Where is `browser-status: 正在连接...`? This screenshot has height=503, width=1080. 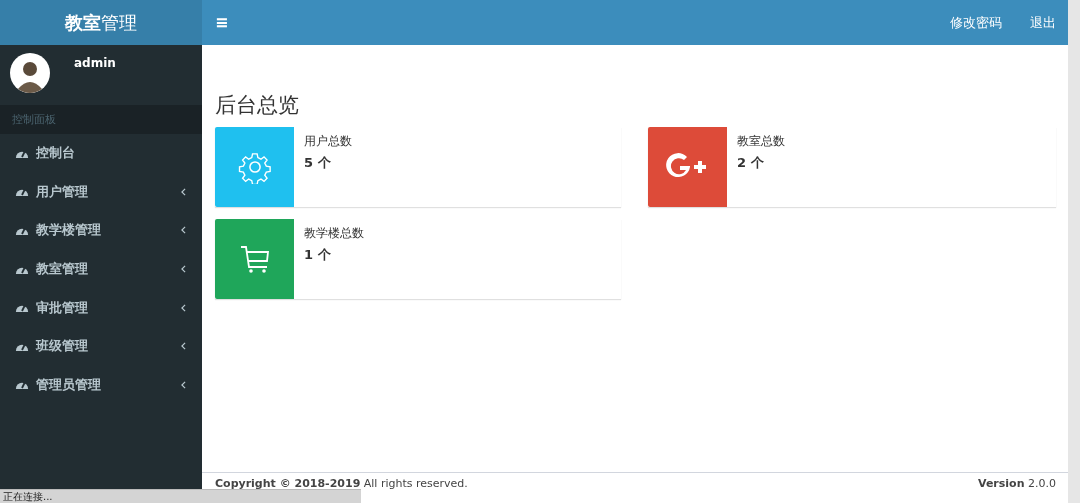
browser-status: 正在连接... is located at coordinates (180, 496).